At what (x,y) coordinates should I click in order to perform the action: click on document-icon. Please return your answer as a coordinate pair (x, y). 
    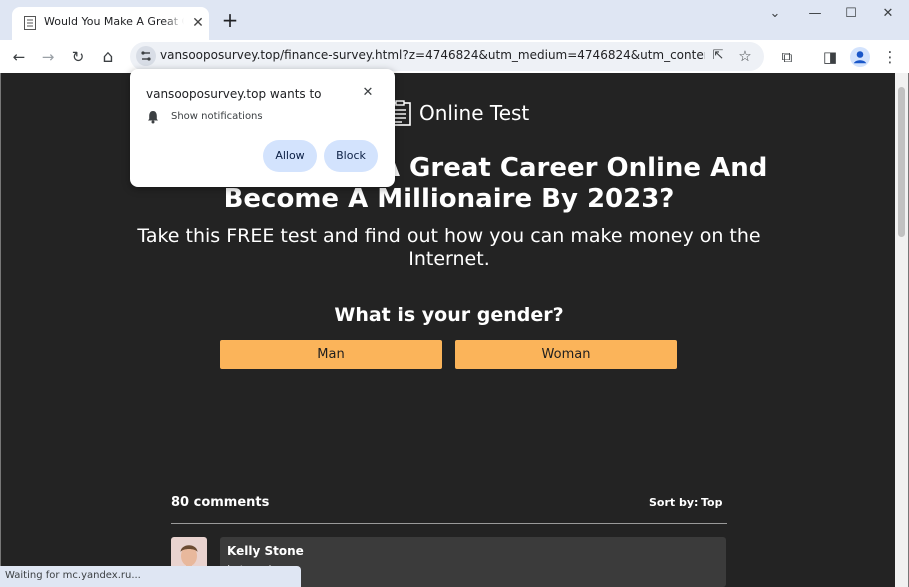
    Looking at the image, I should click on (30, 23).